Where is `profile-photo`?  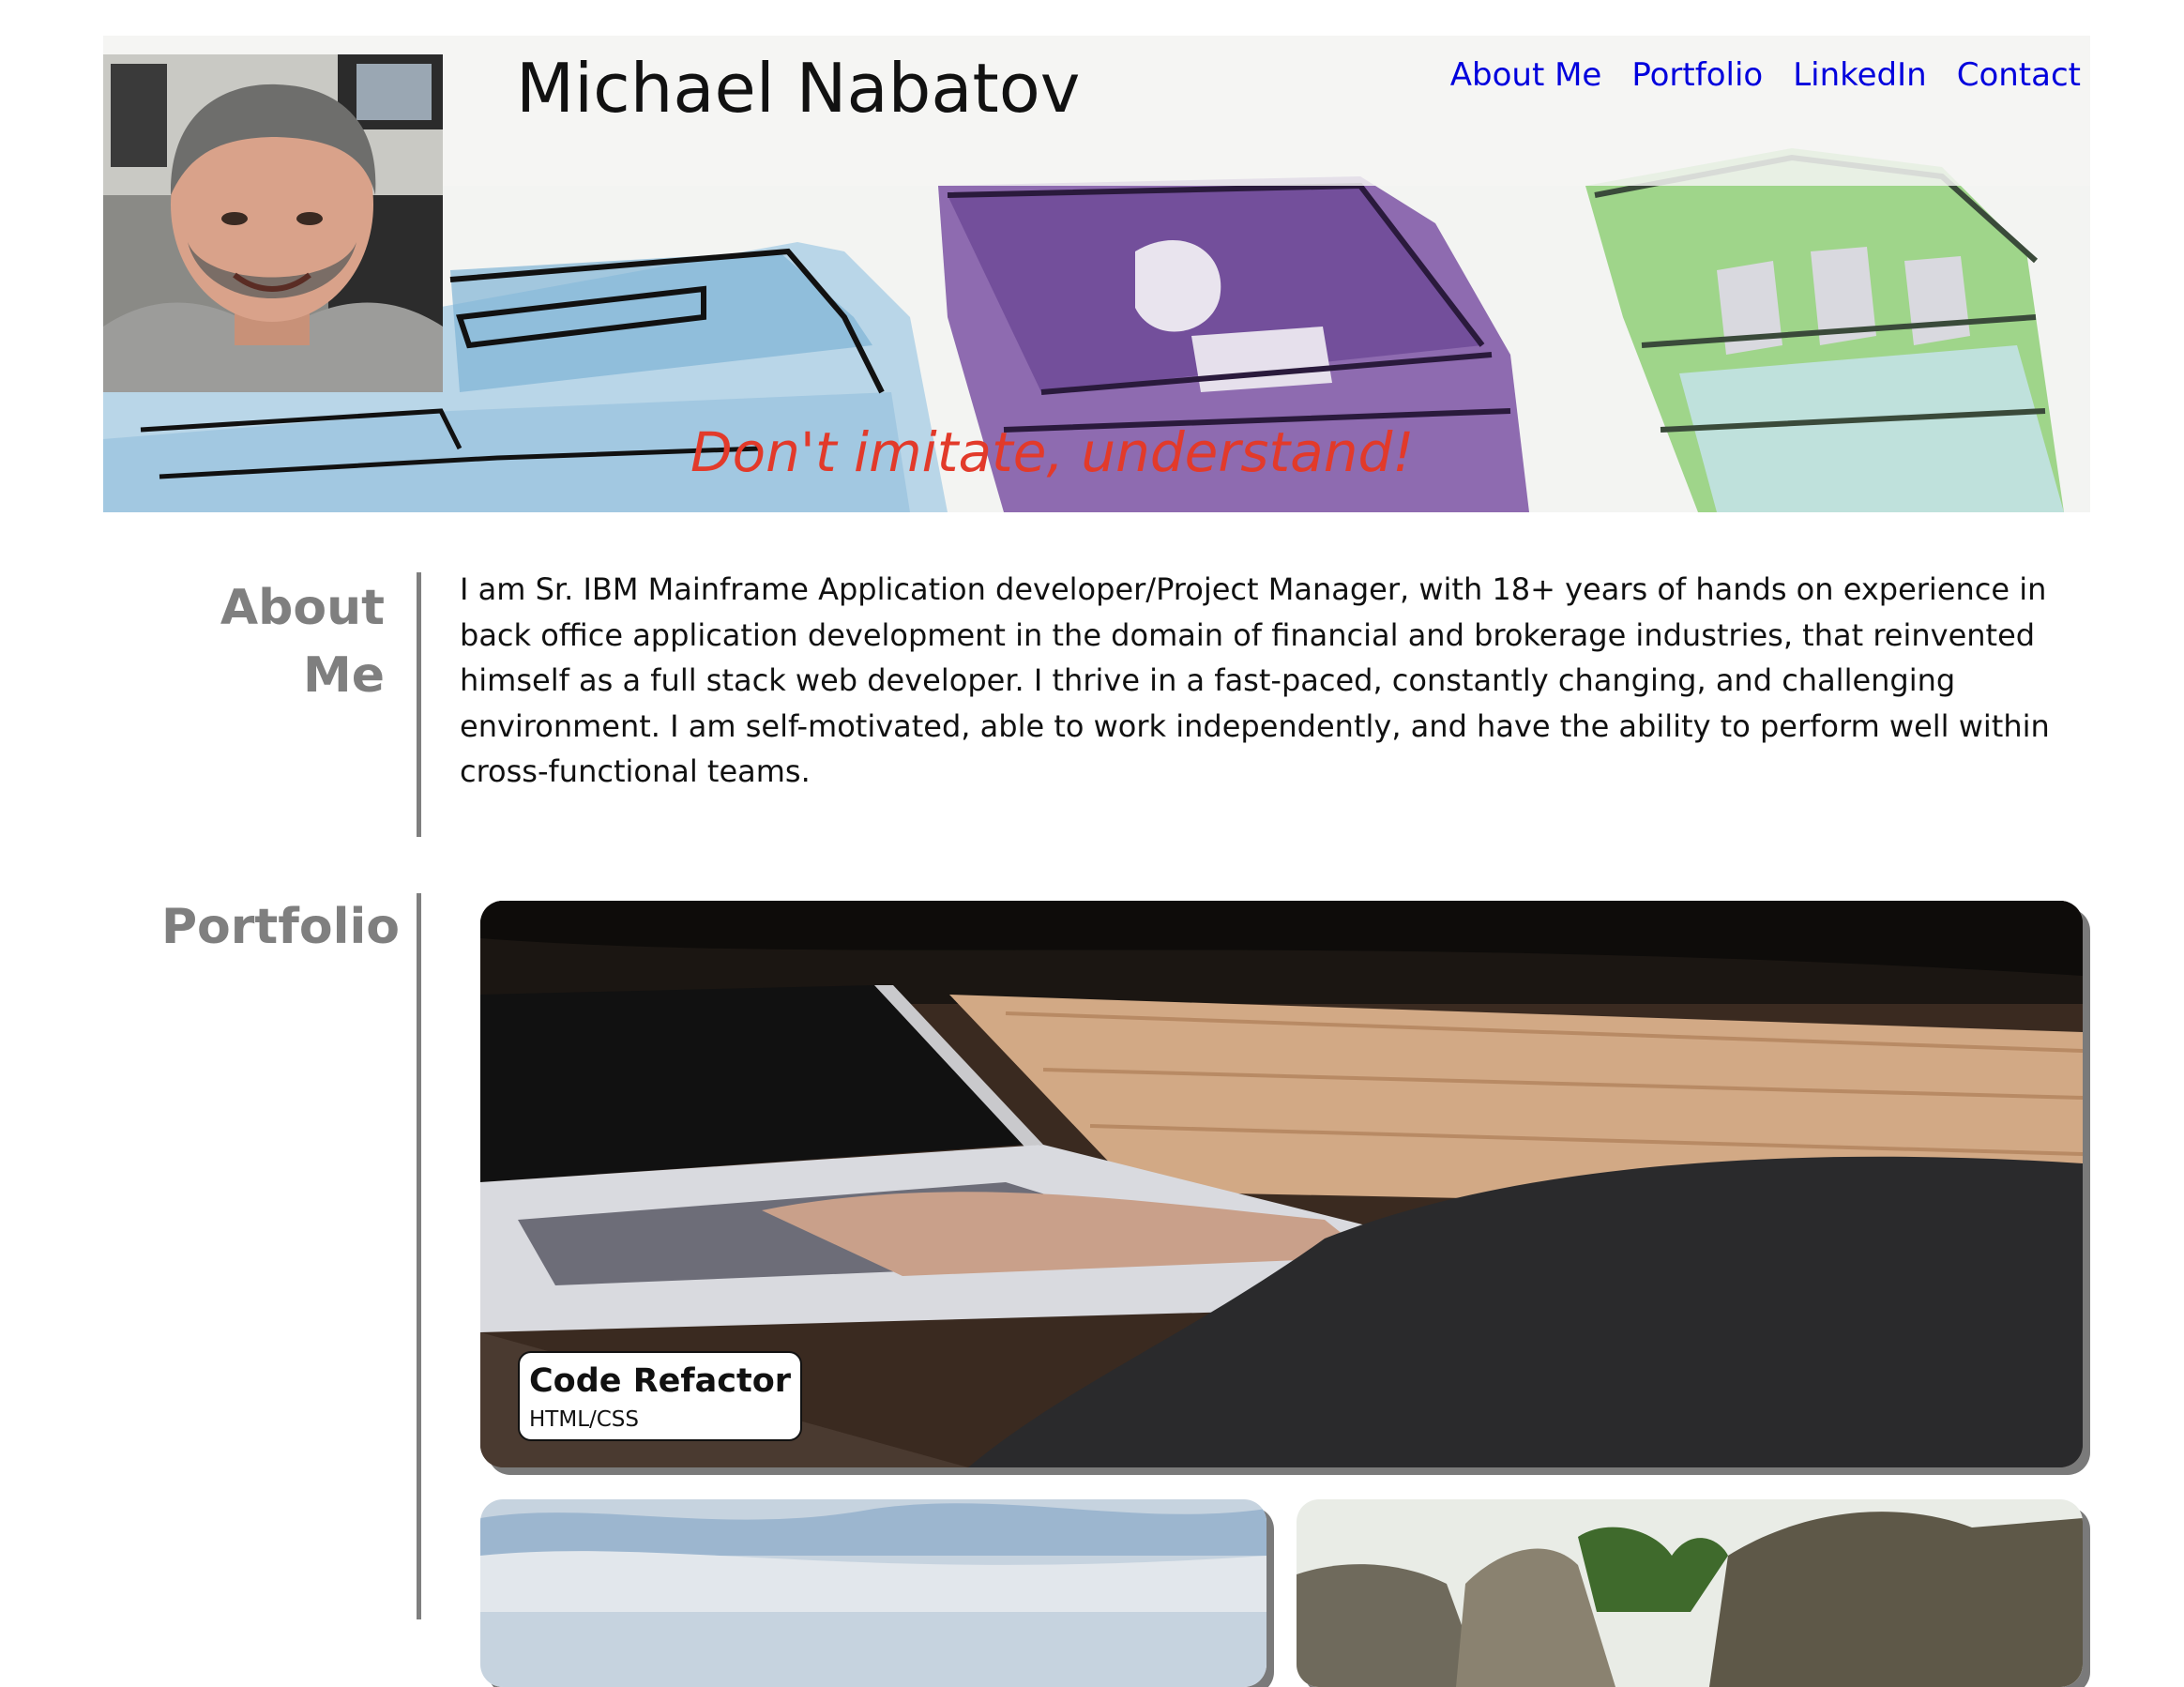
profile-photo is located at coordinates (273, 223).